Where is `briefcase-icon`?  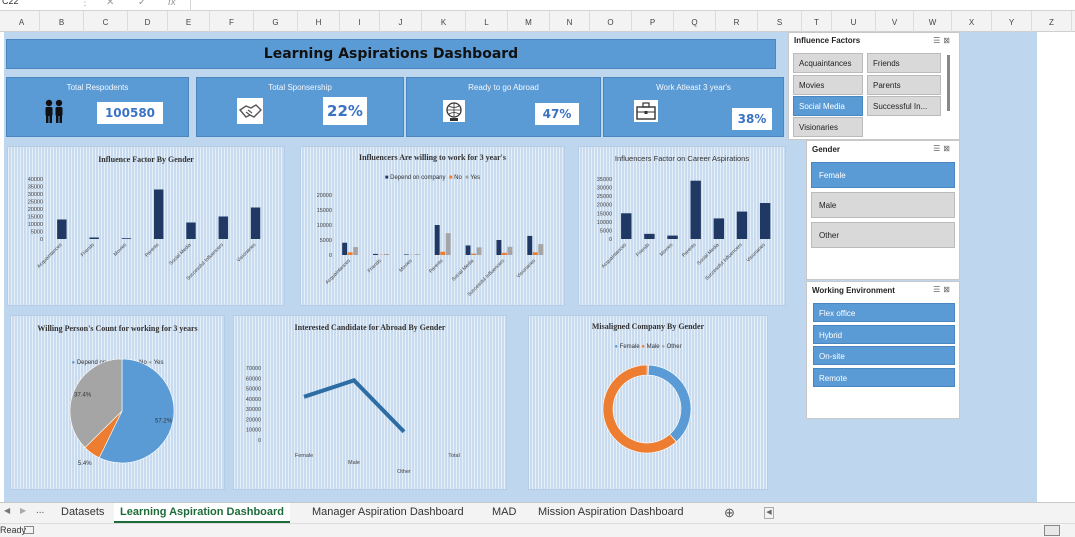
briefcase-icon is located at coordinates (646, 111).